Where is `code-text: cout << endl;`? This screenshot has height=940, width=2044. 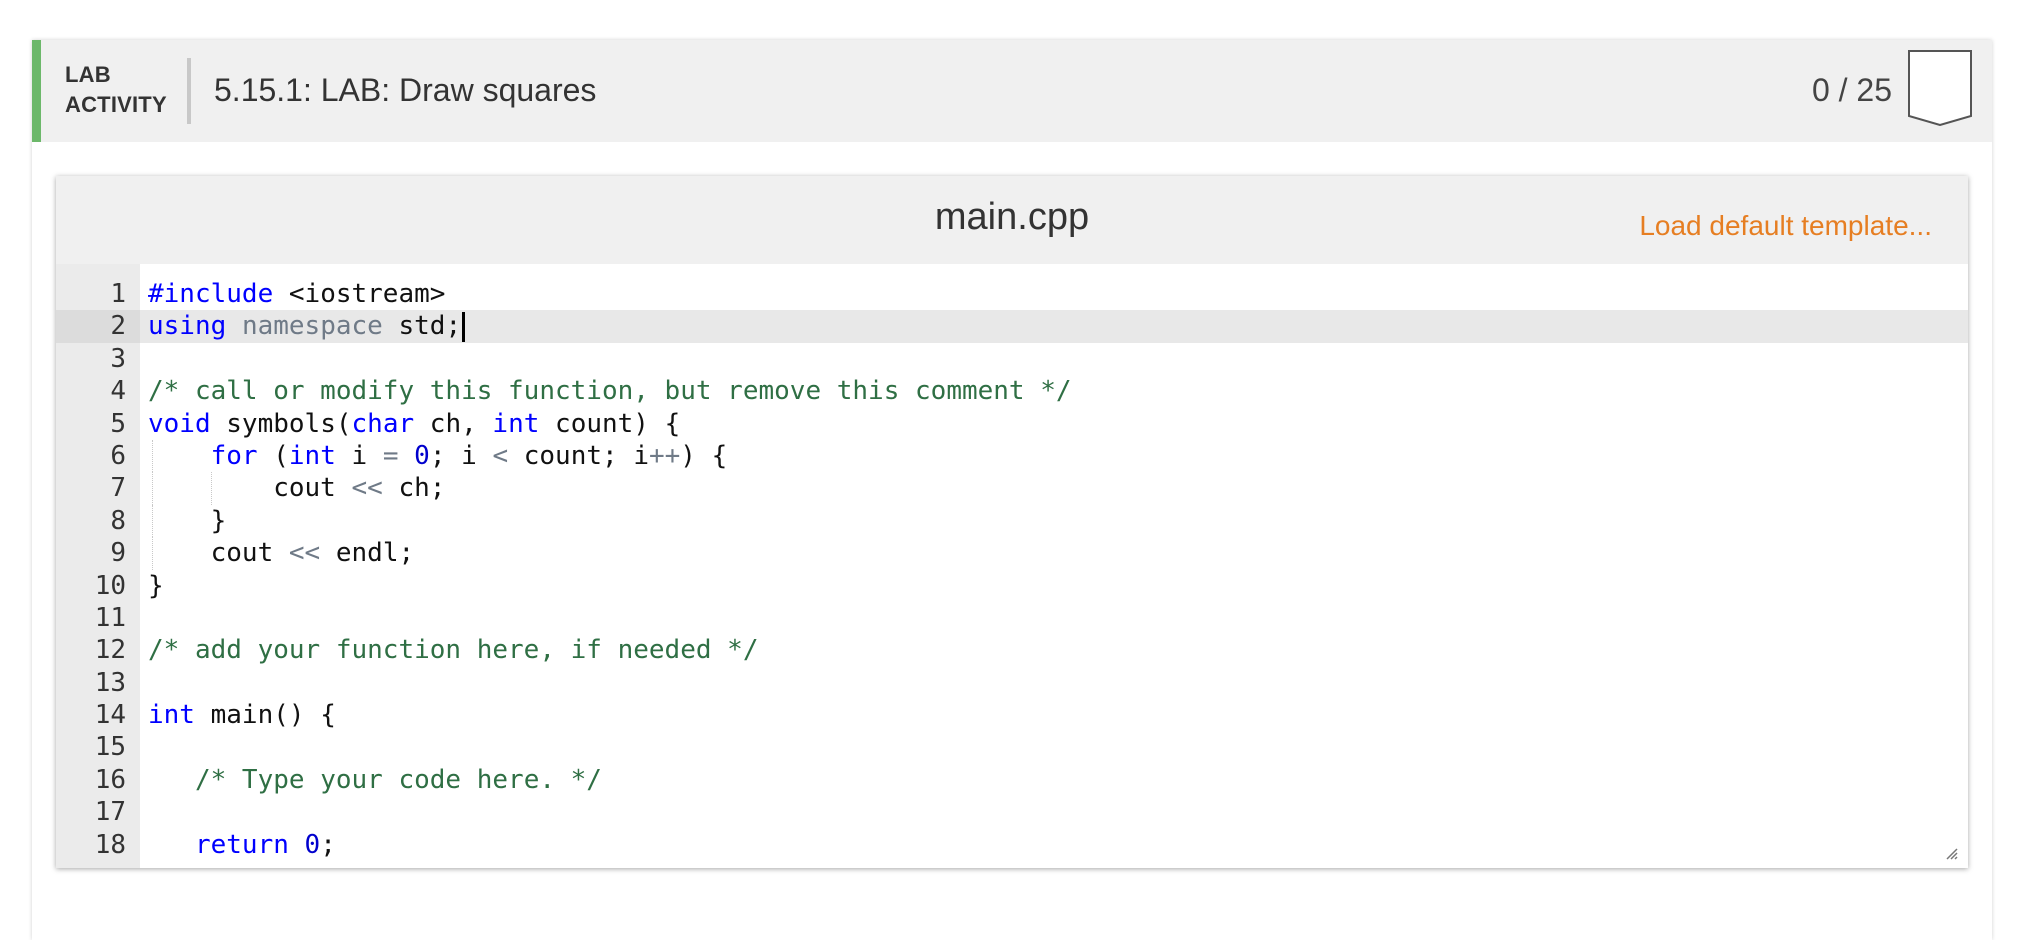
code-text: cout << endl; is located at coordinates (281, 553).